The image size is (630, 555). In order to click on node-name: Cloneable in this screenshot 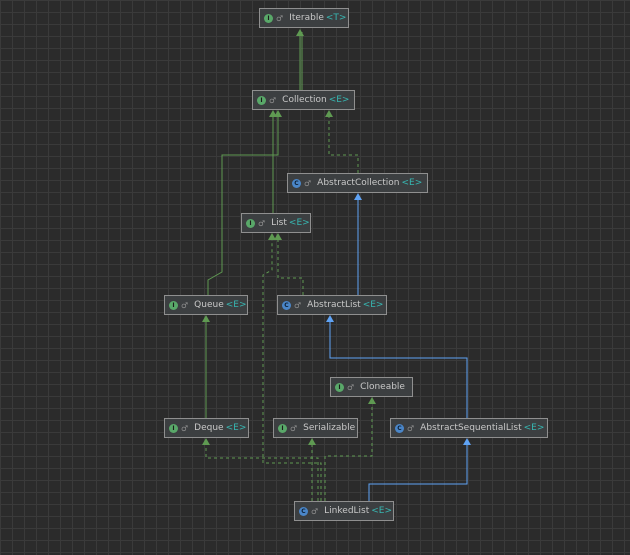, I will do `click(382, 387)`.